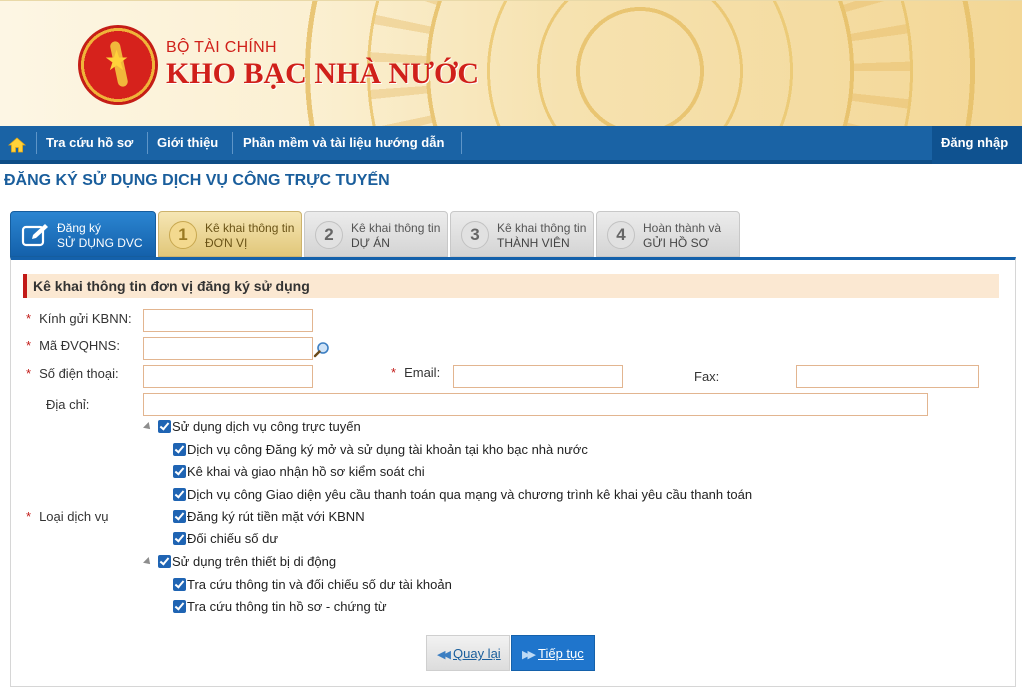  What do you see at coordinates (682, 228) in the screenshot?
I see `step-label-line1: Hoàn thành và` at bounding box center [682, 228].